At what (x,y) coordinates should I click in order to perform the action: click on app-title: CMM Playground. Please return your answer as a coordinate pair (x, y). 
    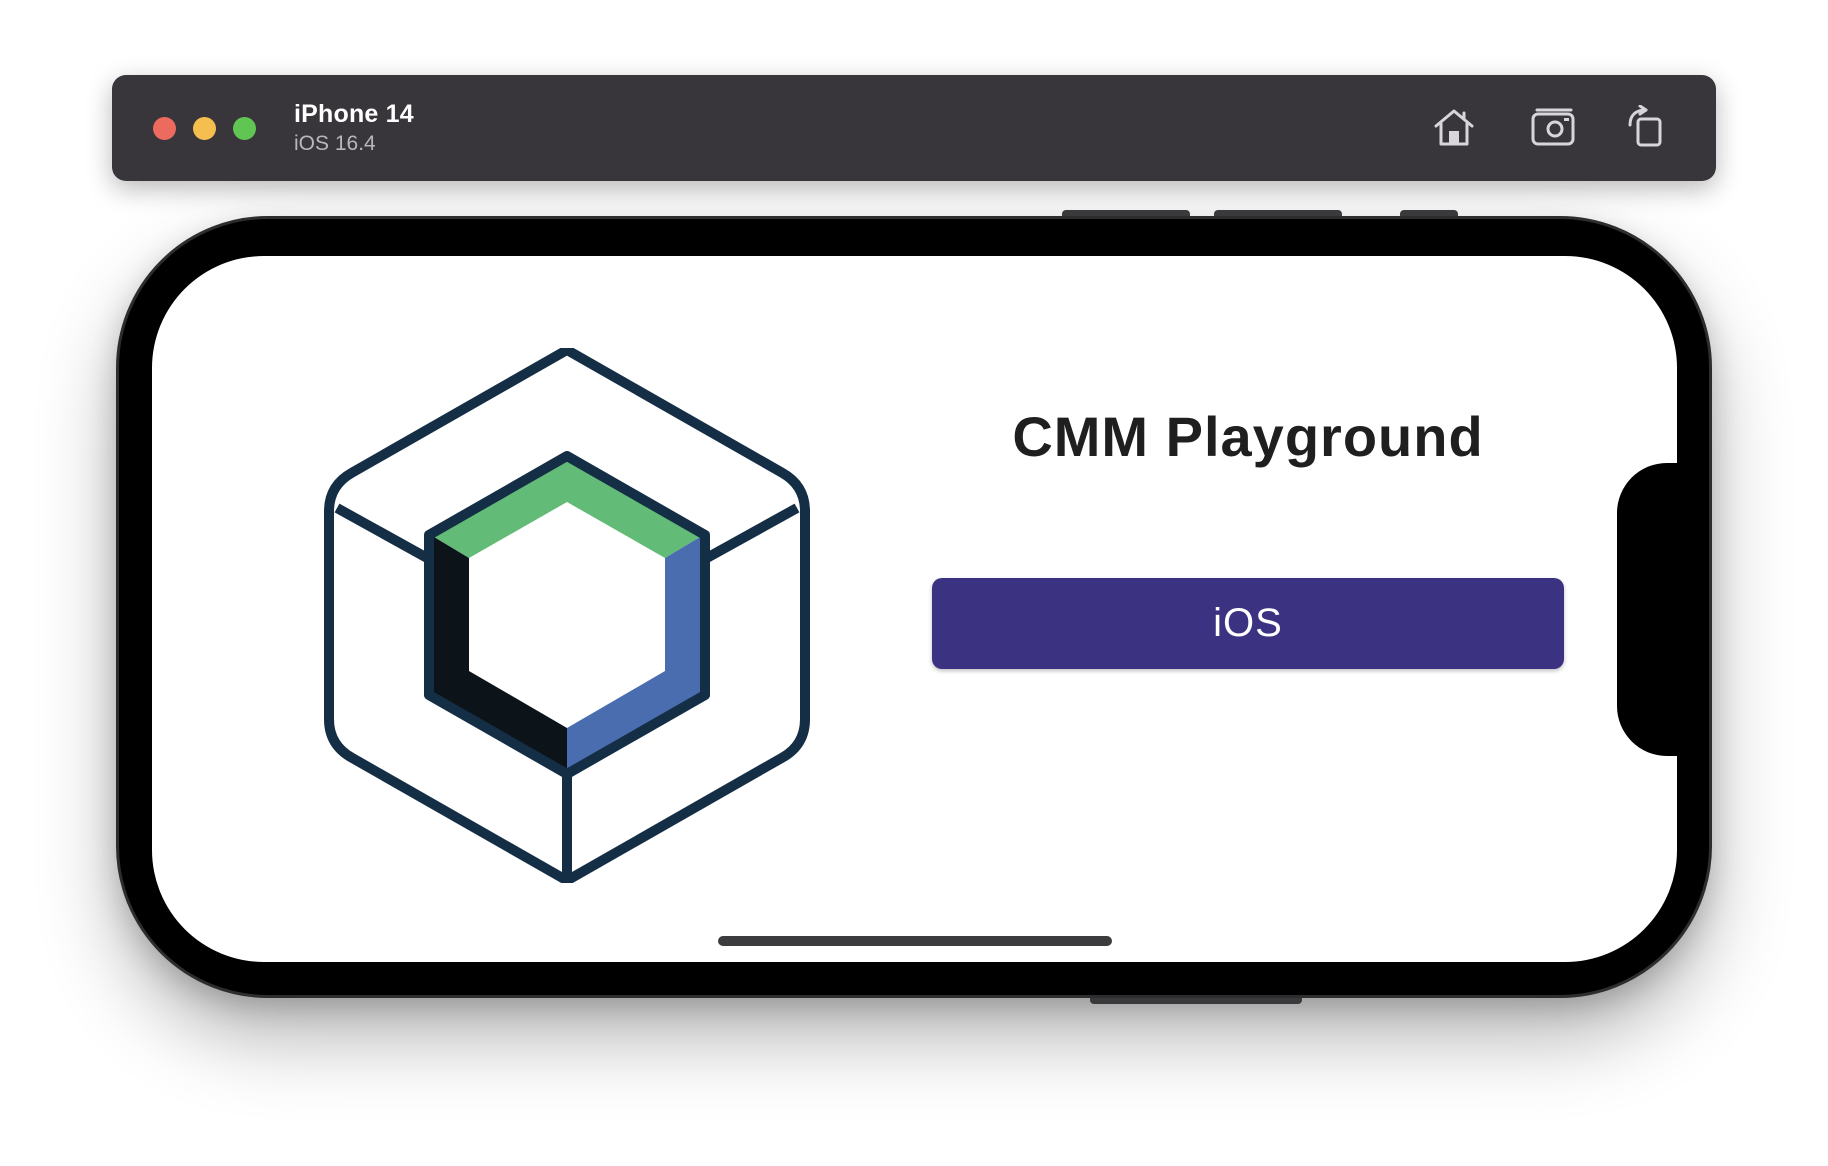
    Looking at the image, I should click on (1248, 436).